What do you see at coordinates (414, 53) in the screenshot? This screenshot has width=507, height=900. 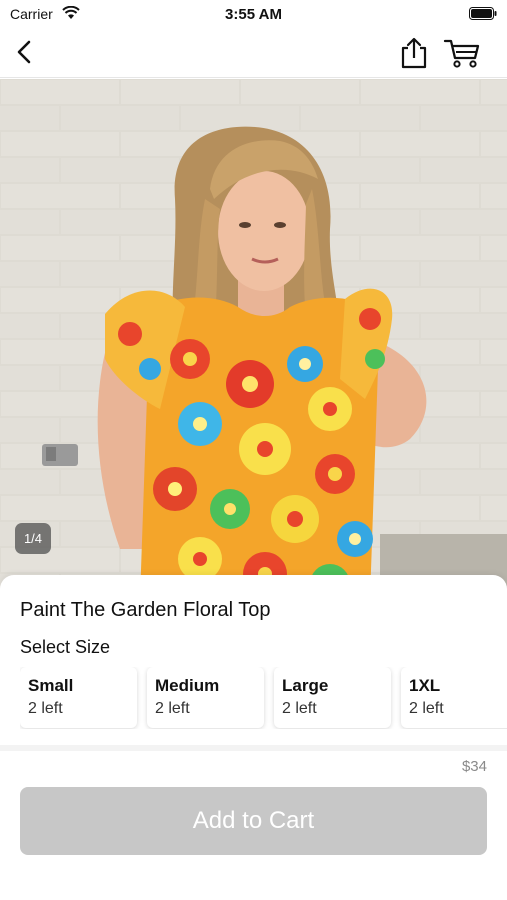 I see `share-icon` at bounding box center [414, 53].